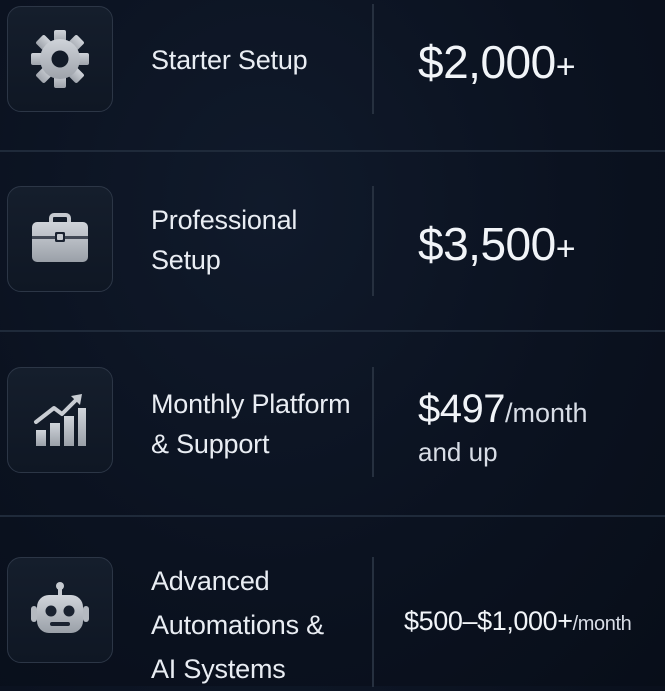 The height and width of the screenshot is (691, 665). I want to click on plan-price: $3,500+, so click(497, 246).